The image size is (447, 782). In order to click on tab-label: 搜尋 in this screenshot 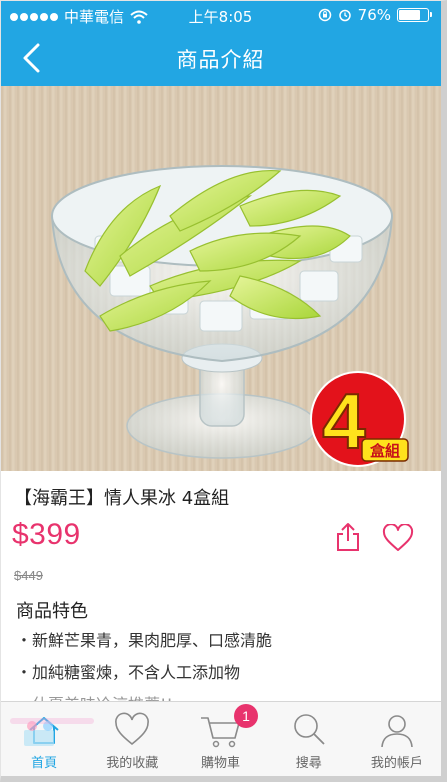, I will do `click(308, 763)`.